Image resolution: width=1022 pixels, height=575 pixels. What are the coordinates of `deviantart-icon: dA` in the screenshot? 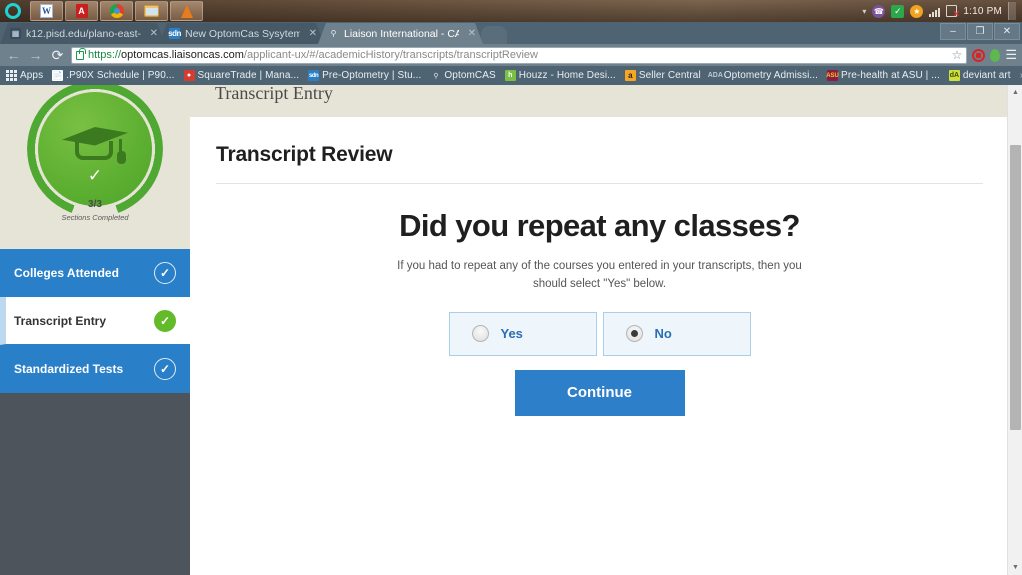 It's located at (954, 75).